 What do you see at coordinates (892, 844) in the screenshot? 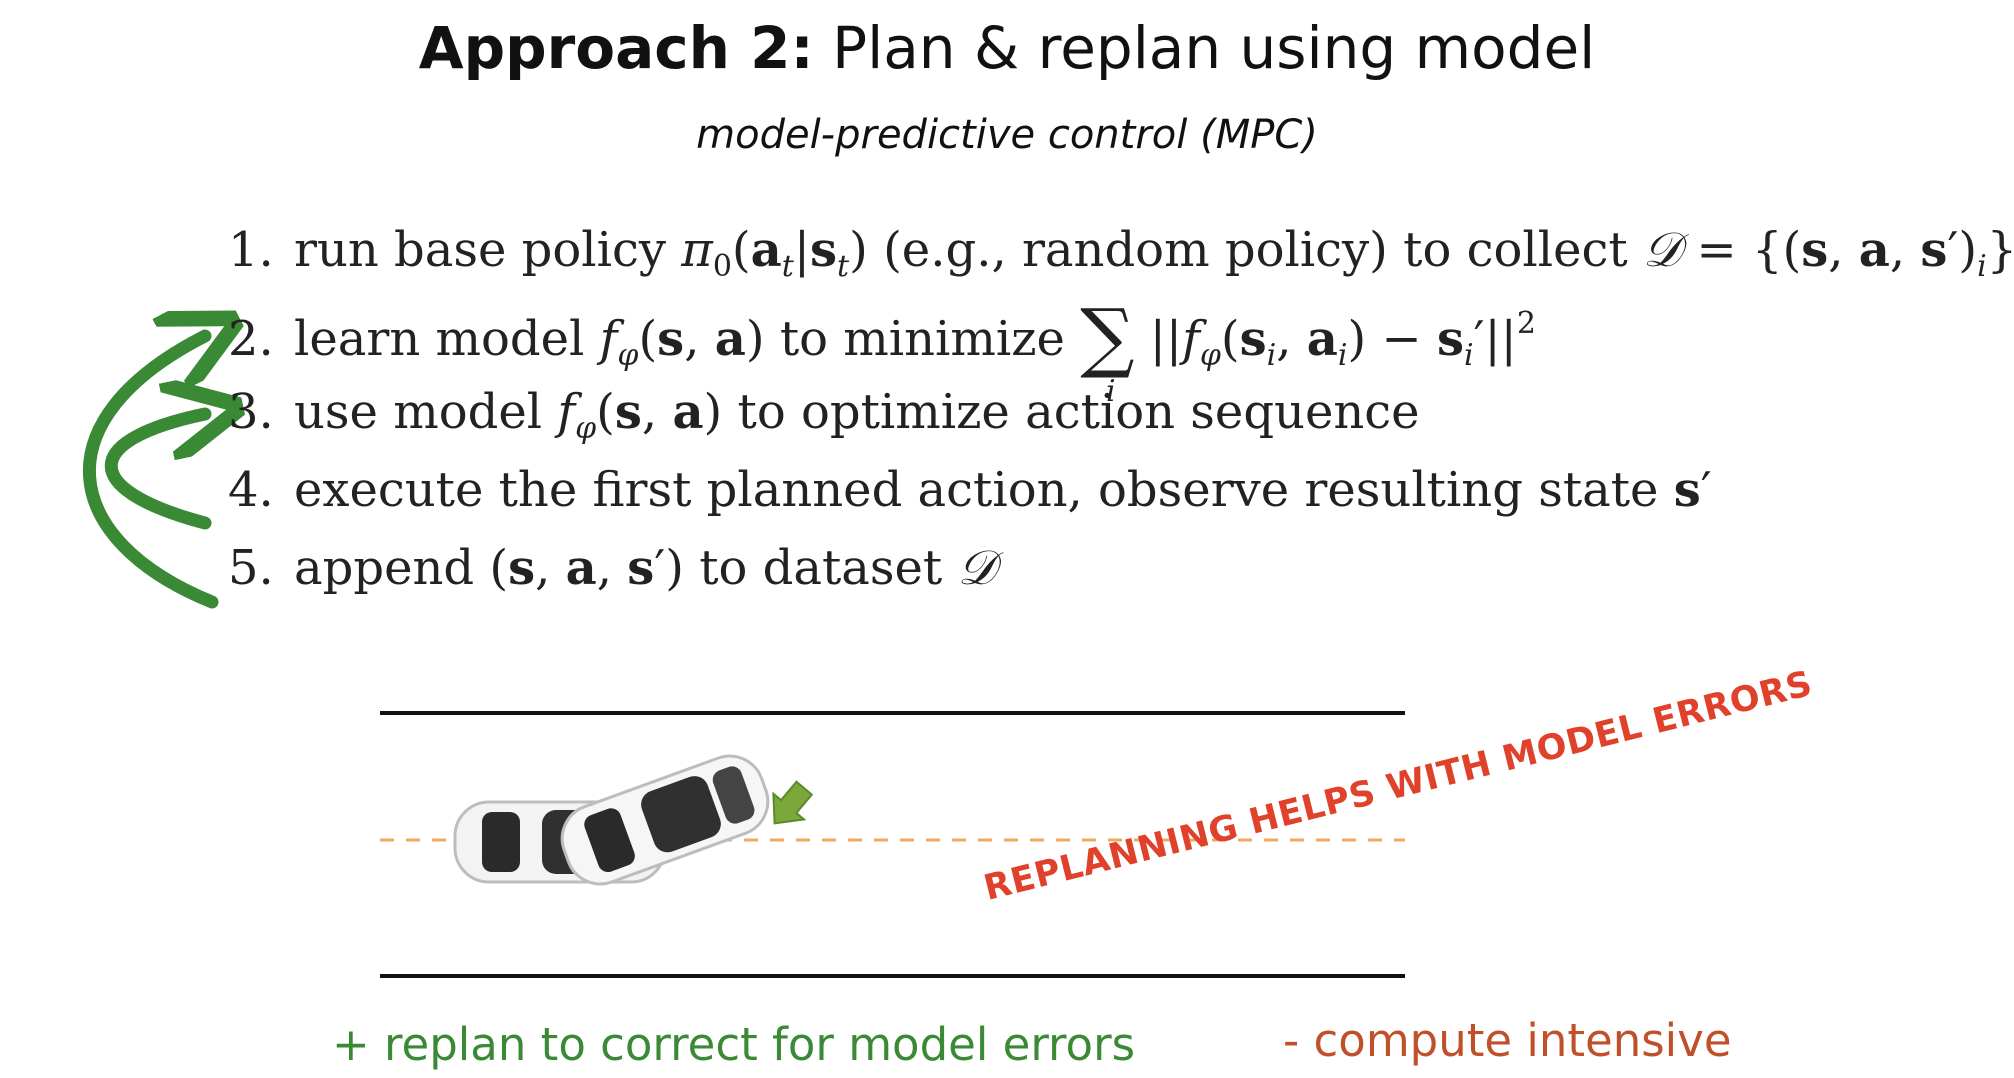
I see `road-illustration` at bounding box center [892, 844].